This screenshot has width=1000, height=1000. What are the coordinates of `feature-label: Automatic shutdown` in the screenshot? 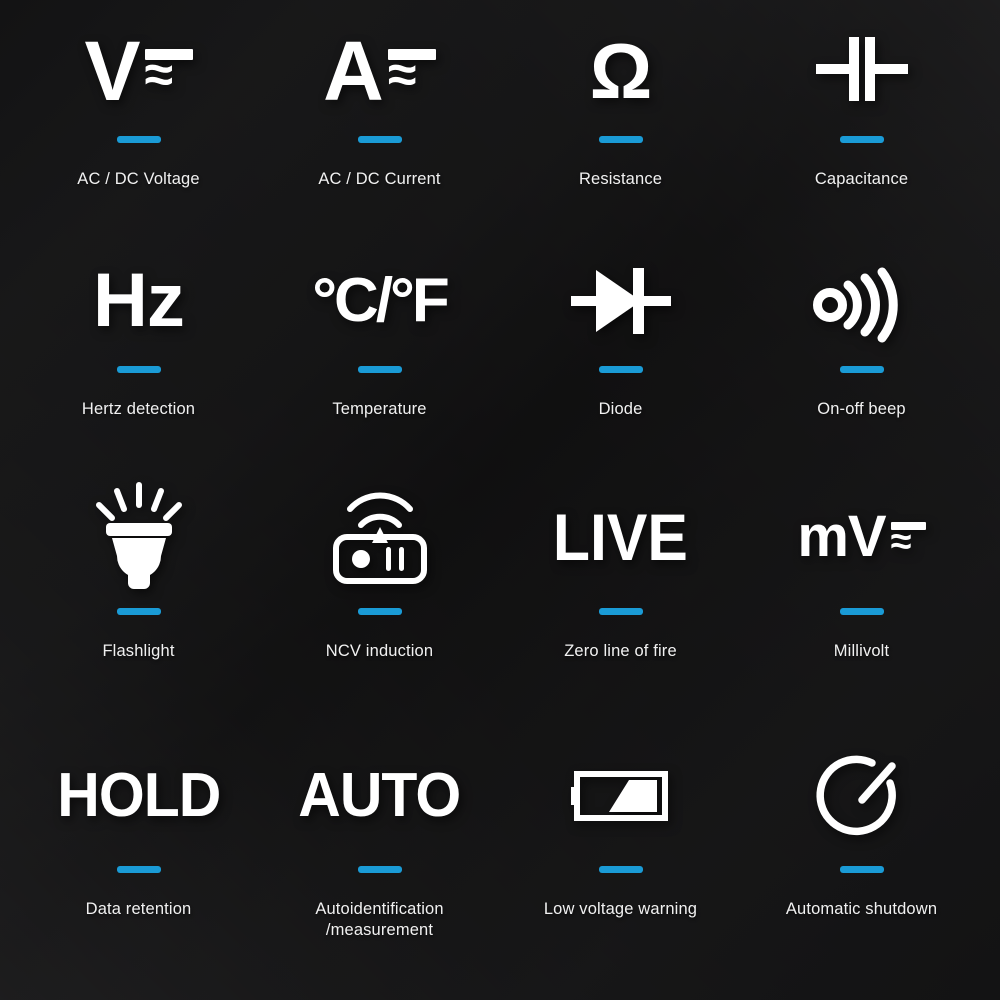 It's located at (861, 909).